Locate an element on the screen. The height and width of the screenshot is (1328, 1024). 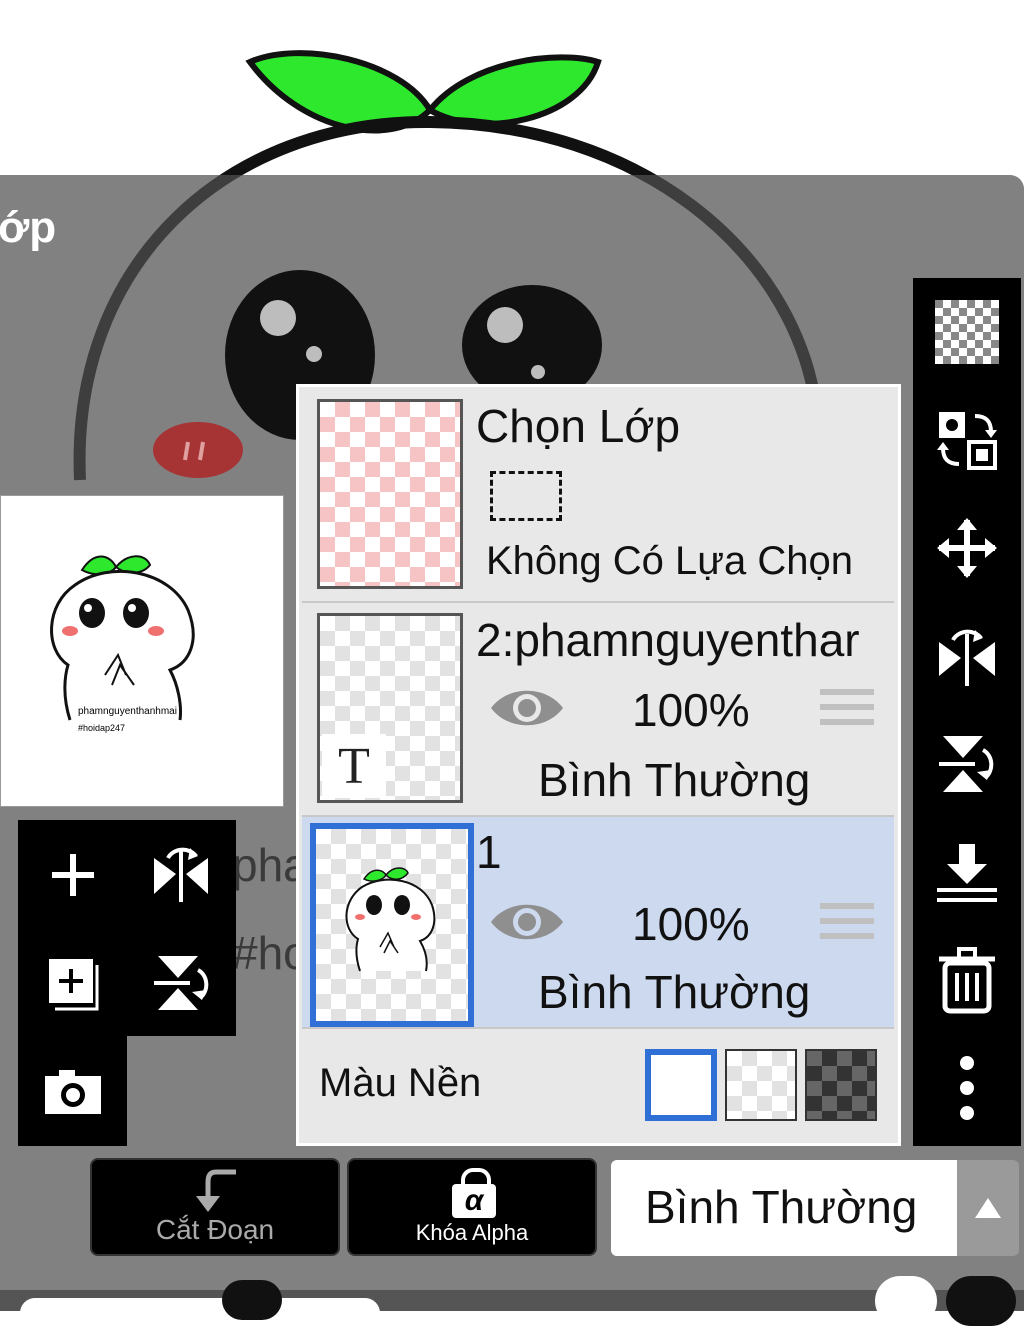
panel-title: ớp is located at coordinates (28, 227).